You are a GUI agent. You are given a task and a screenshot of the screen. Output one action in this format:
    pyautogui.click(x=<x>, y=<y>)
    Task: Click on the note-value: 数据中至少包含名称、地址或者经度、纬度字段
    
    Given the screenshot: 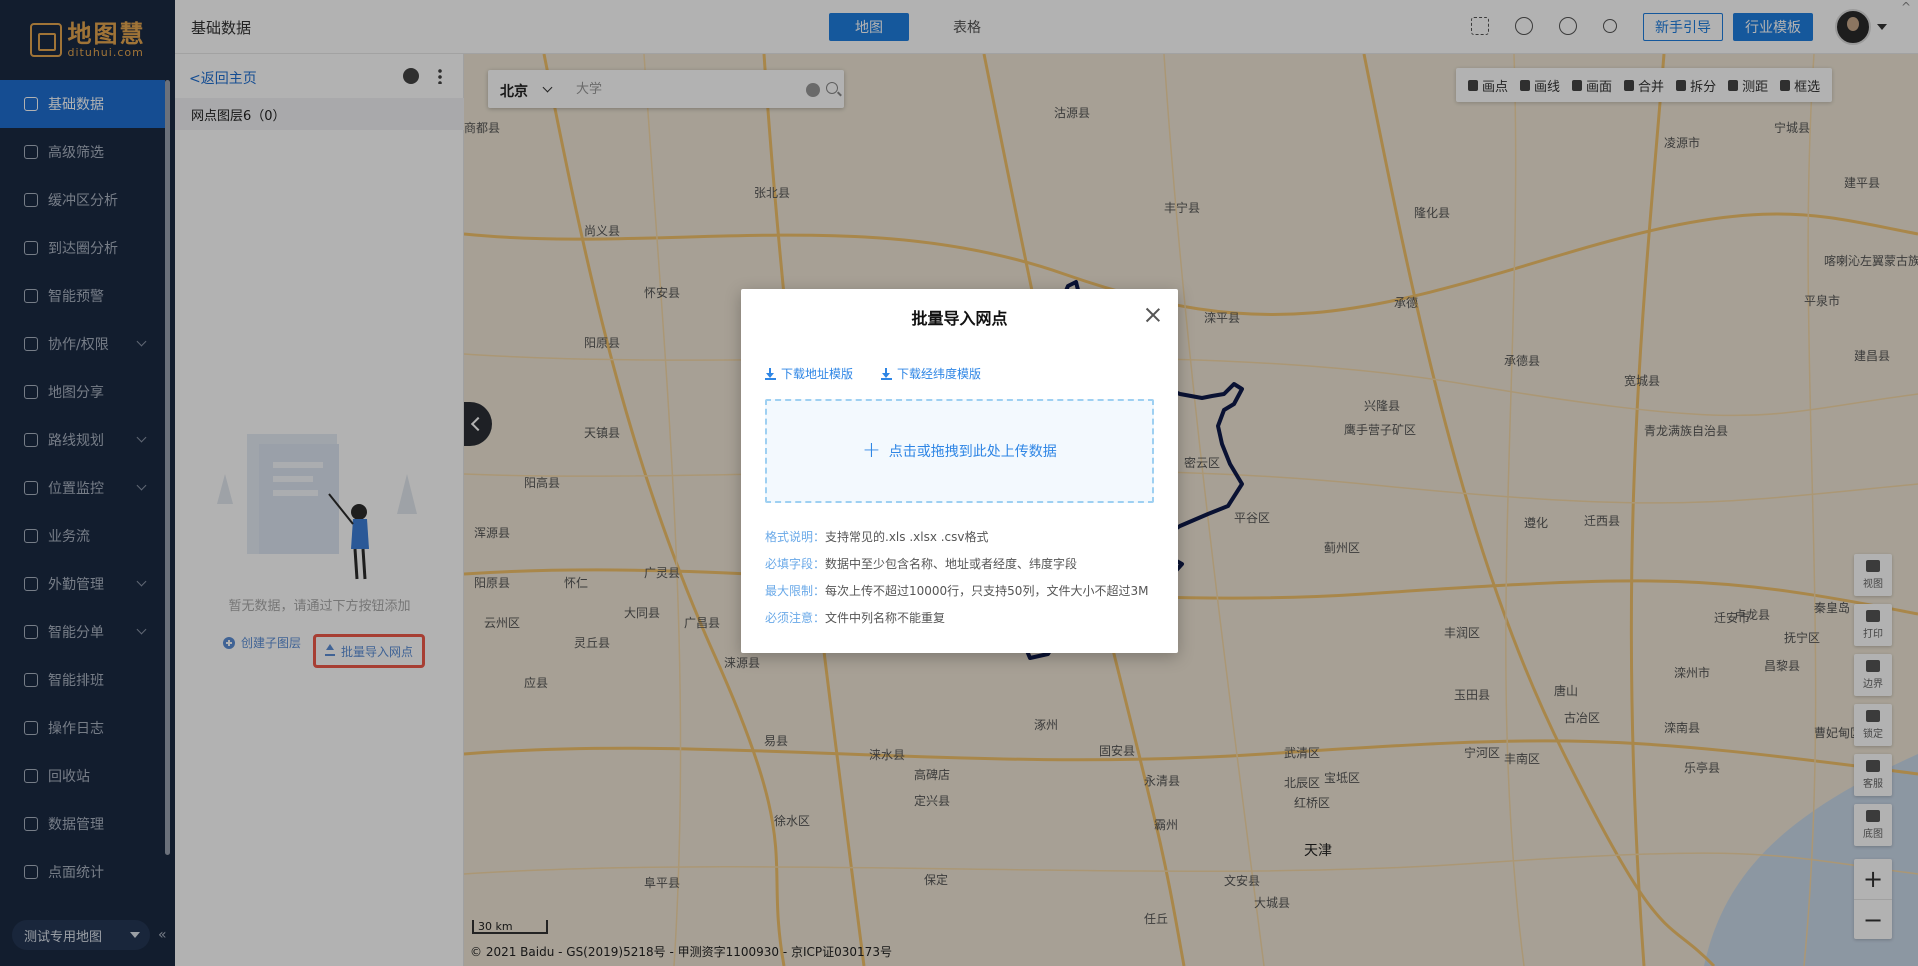 What is the action you would take?
    pyautogui.click(x=951, y=564)
    